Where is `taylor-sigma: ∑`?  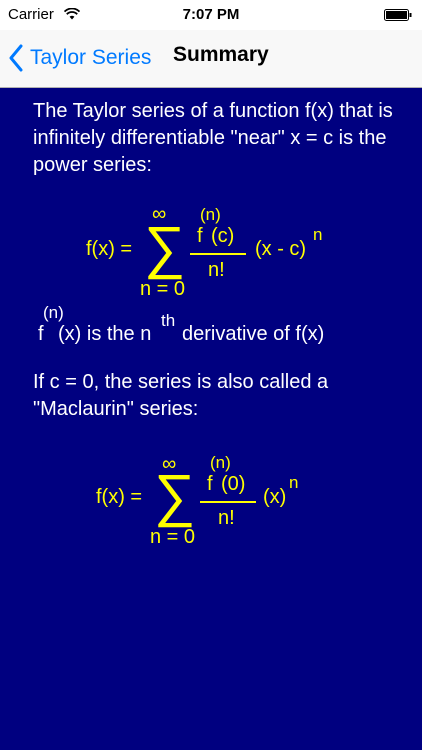 taylor-sigma: ∑ is located at coordinates (165, 247).